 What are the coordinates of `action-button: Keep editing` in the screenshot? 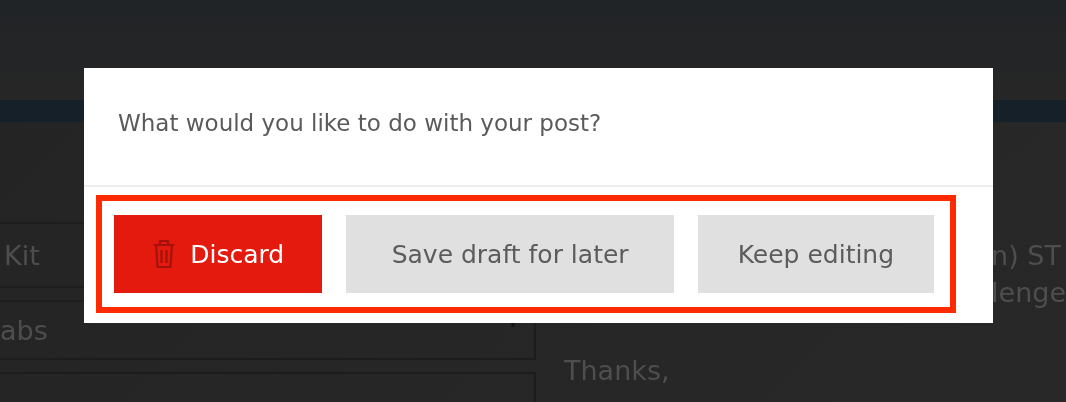 It's located at (815, 254).